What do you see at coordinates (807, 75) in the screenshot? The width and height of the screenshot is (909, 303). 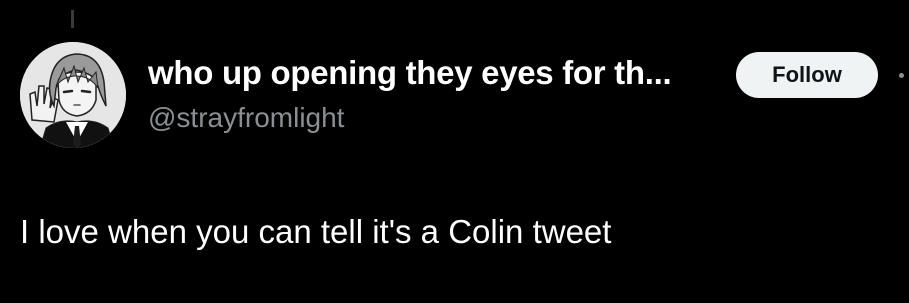 I see `follow-button: Follow` at bounding box center [807, 75].